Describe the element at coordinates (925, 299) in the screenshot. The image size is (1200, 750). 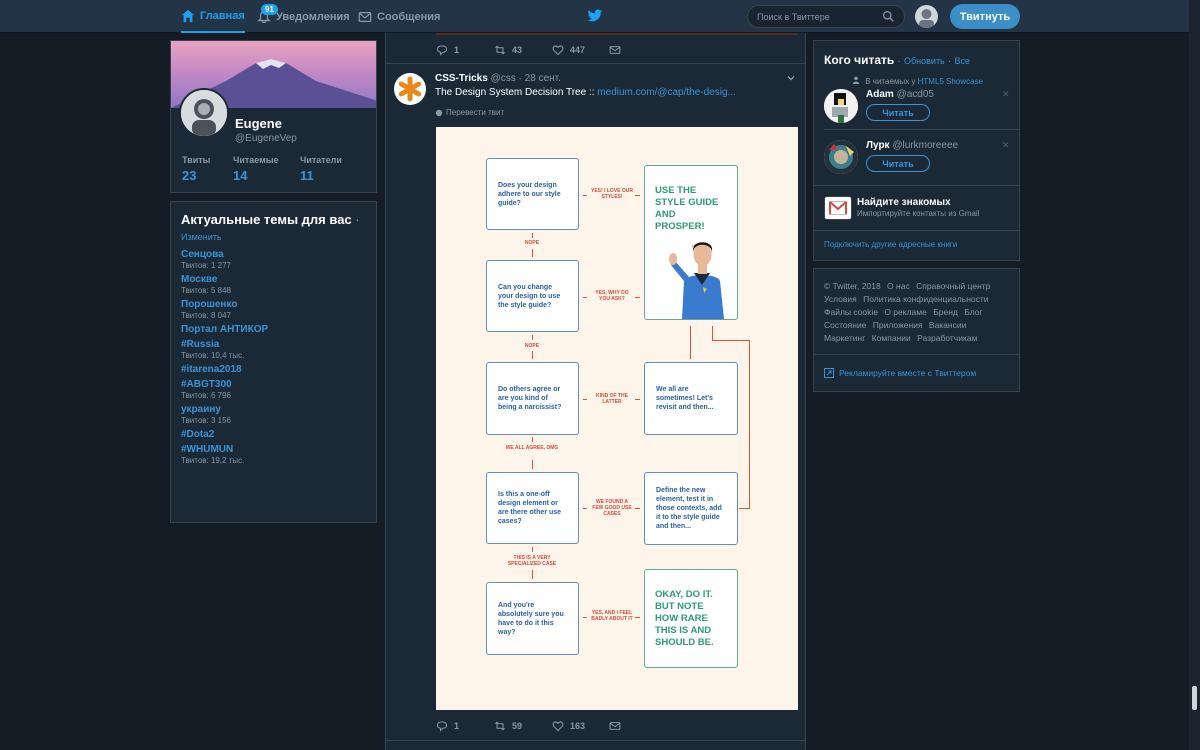
I see `footer-link: Политика конфиденциальности` at that location.